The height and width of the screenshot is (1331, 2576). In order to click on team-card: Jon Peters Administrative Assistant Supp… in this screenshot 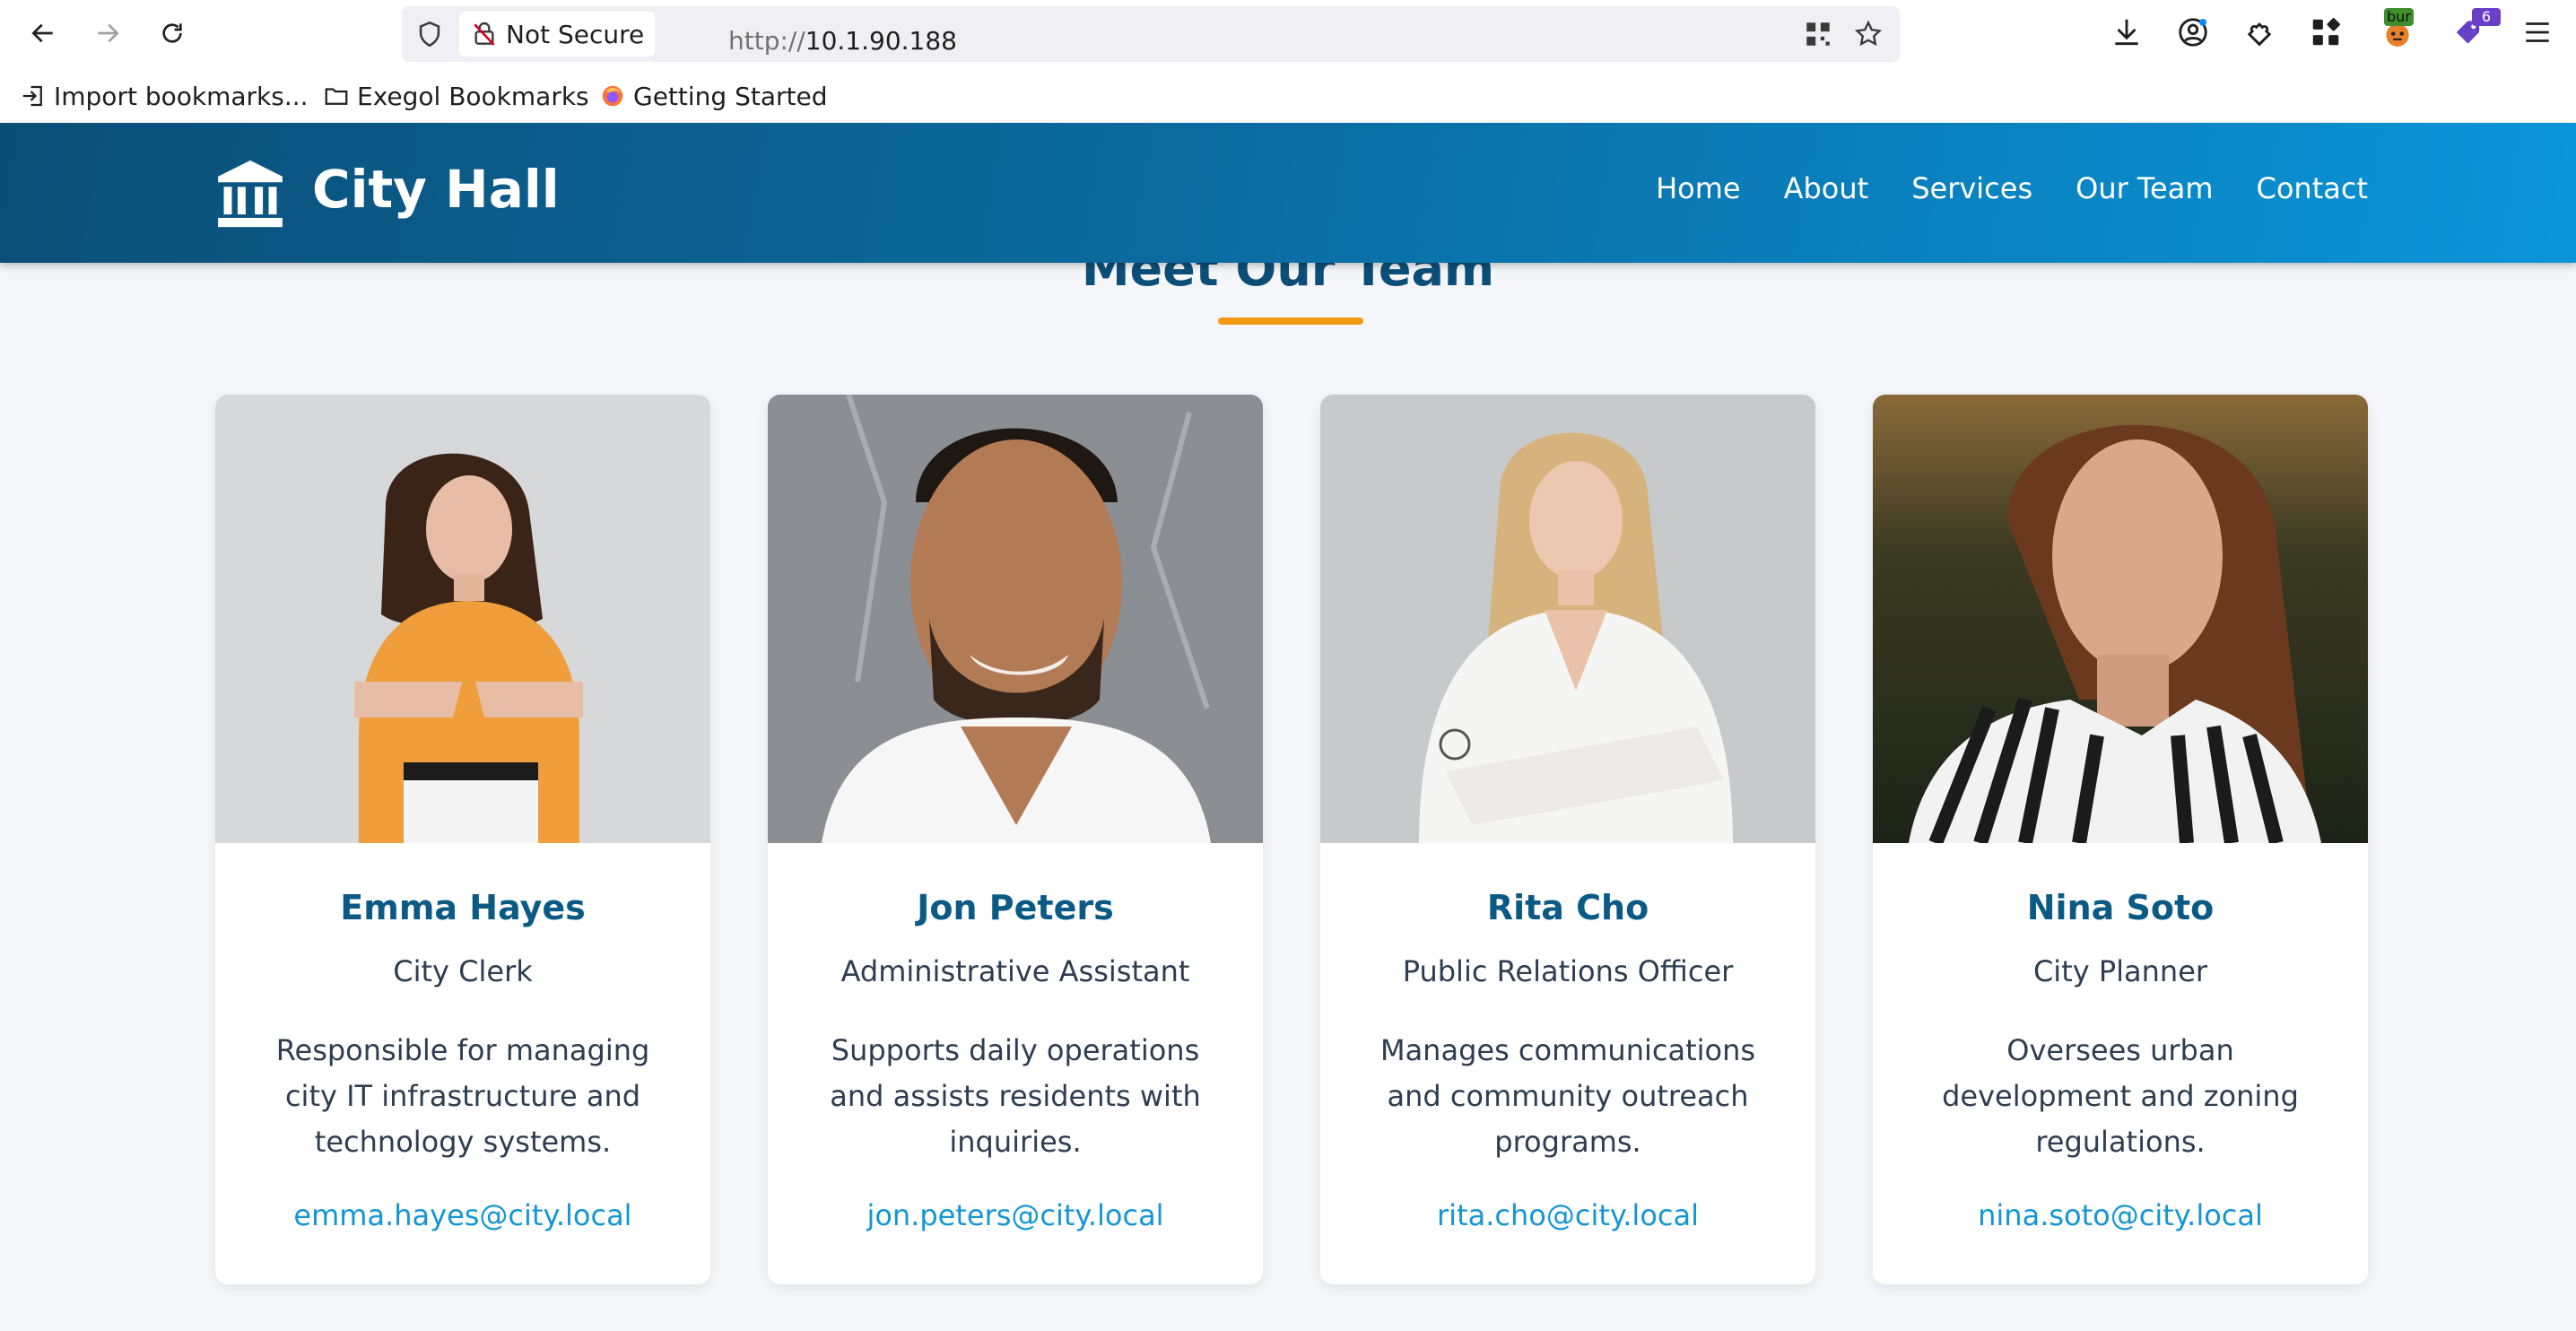, I will do `click(1015, 839)`.